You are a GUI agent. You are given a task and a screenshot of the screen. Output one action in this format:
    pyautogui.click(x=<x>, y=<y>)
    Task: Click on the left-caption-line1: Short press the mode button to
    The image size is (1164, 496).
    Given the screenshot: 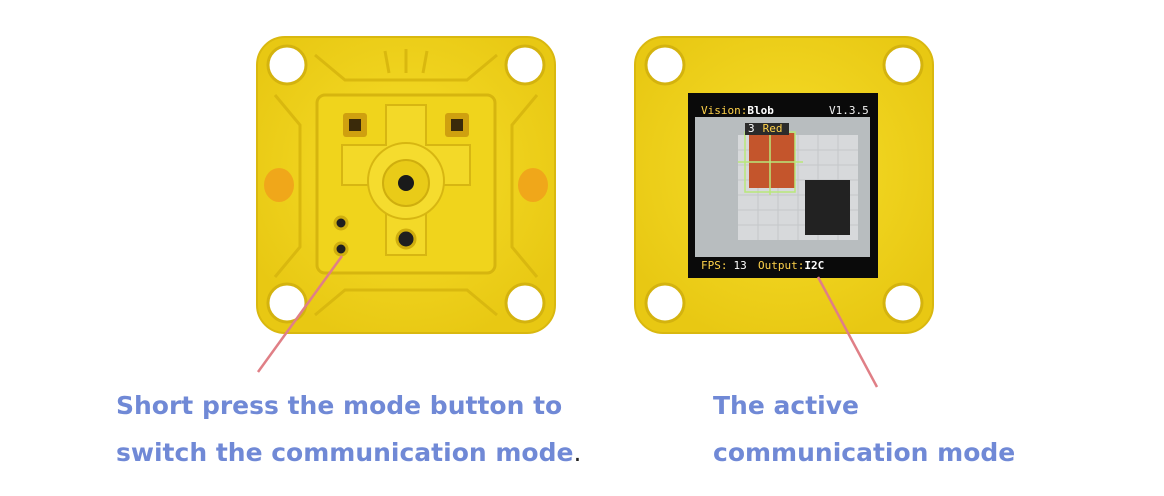 What is the action you would take?
    pyautogui.click(x=339, y=405)
    